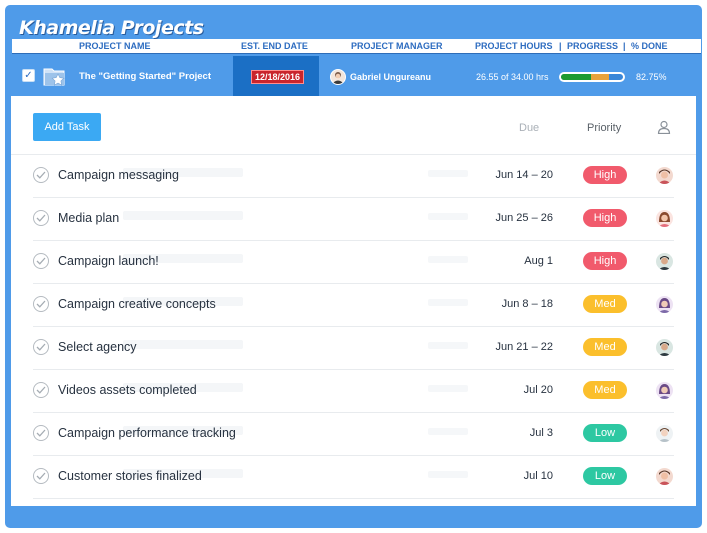  I want to click on task-row: Campaign performance tracking Jul 3 Low, so click(353, 434).